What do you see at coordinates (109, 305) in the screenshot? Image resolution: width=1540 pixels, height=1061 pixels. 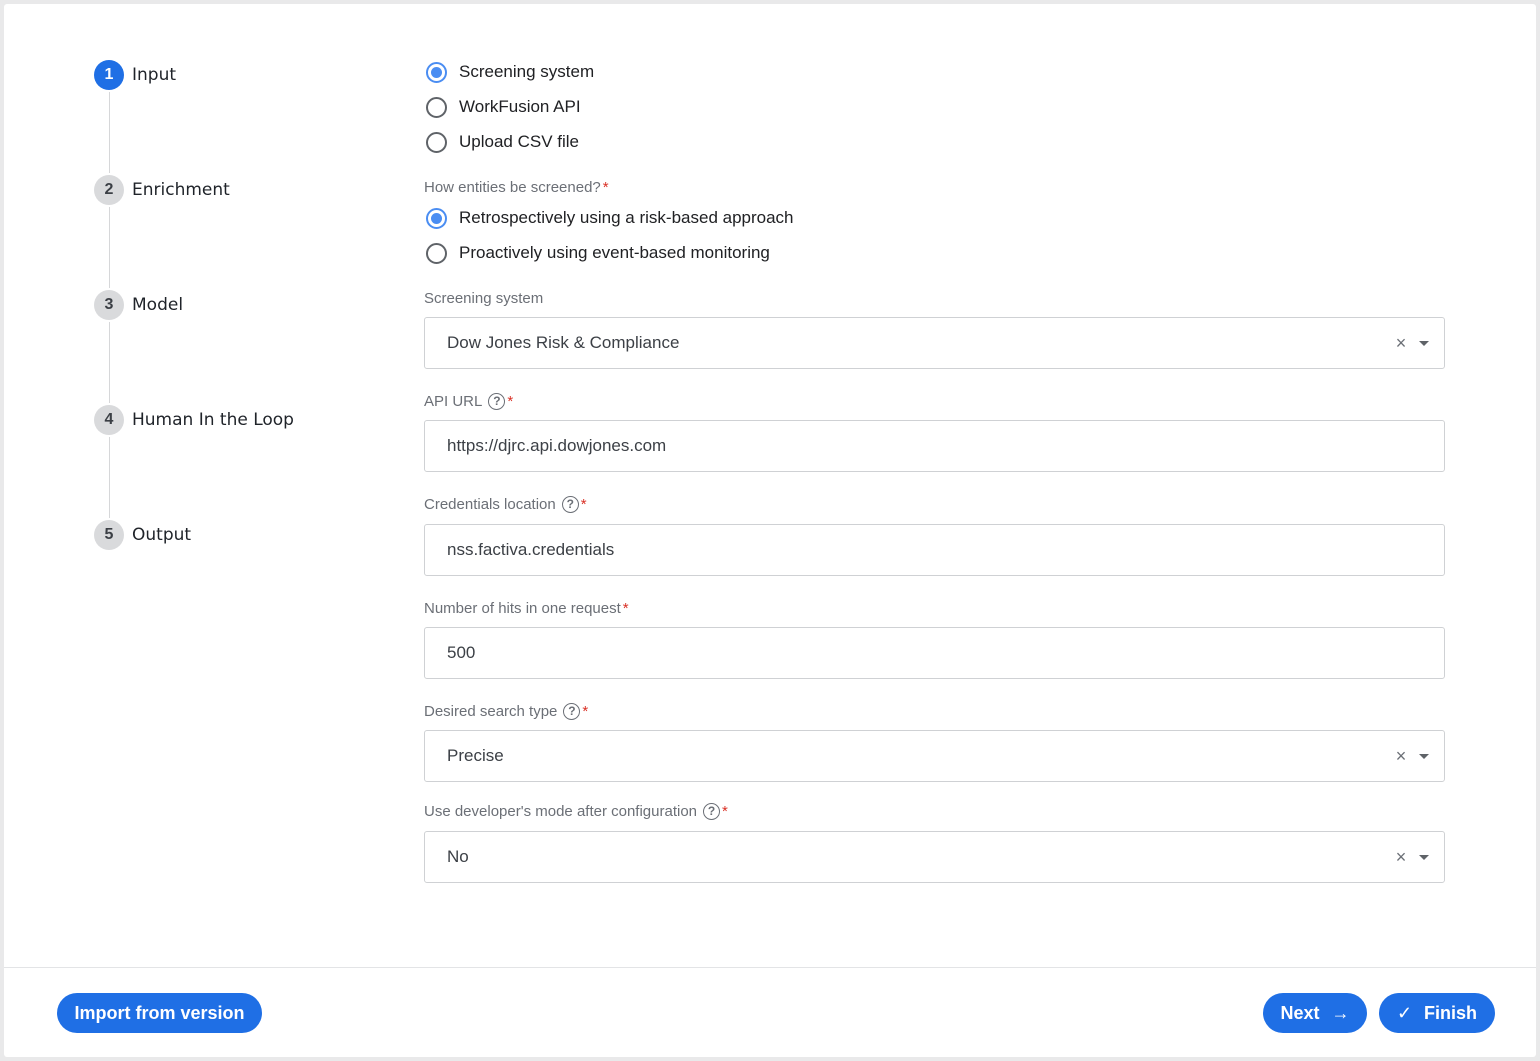 I see `step-number: 3` at bounding box center [109, 305].